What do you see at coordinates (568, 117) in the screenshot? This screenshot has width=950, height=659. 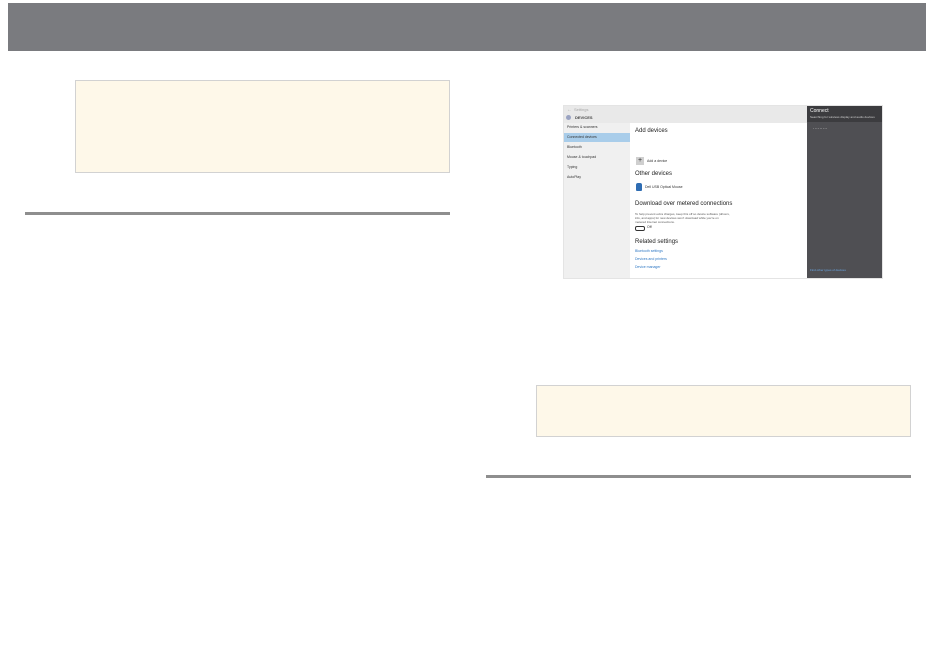 I see `gear-icon` at bounding box center [568, 117].